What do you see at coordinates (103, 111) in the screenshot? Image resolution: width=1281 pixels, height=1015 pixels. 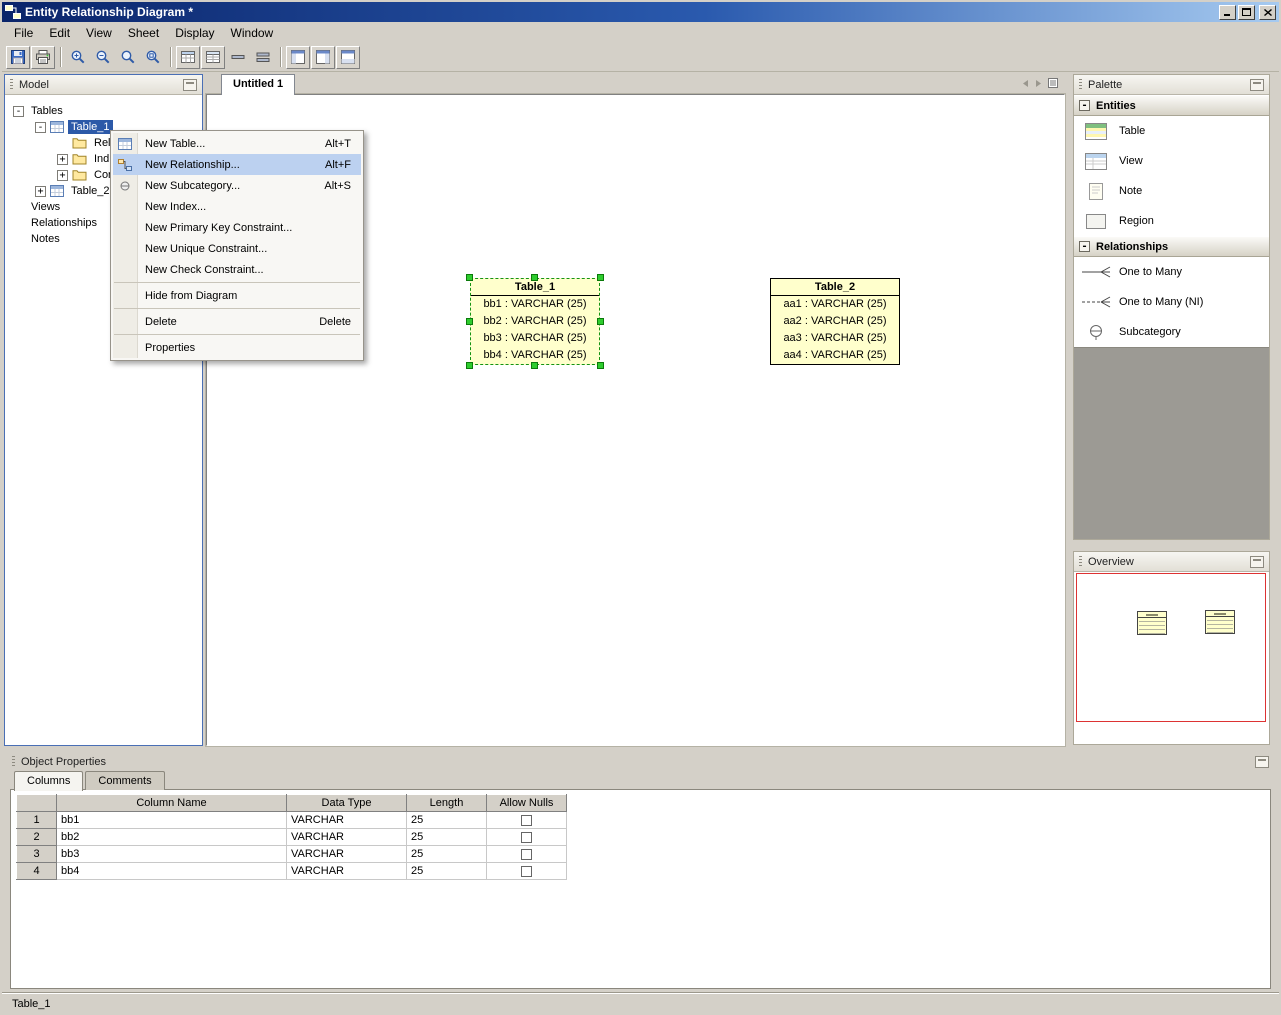 I see `tree-item-tables: Tables` at bounding box center [103, 111].